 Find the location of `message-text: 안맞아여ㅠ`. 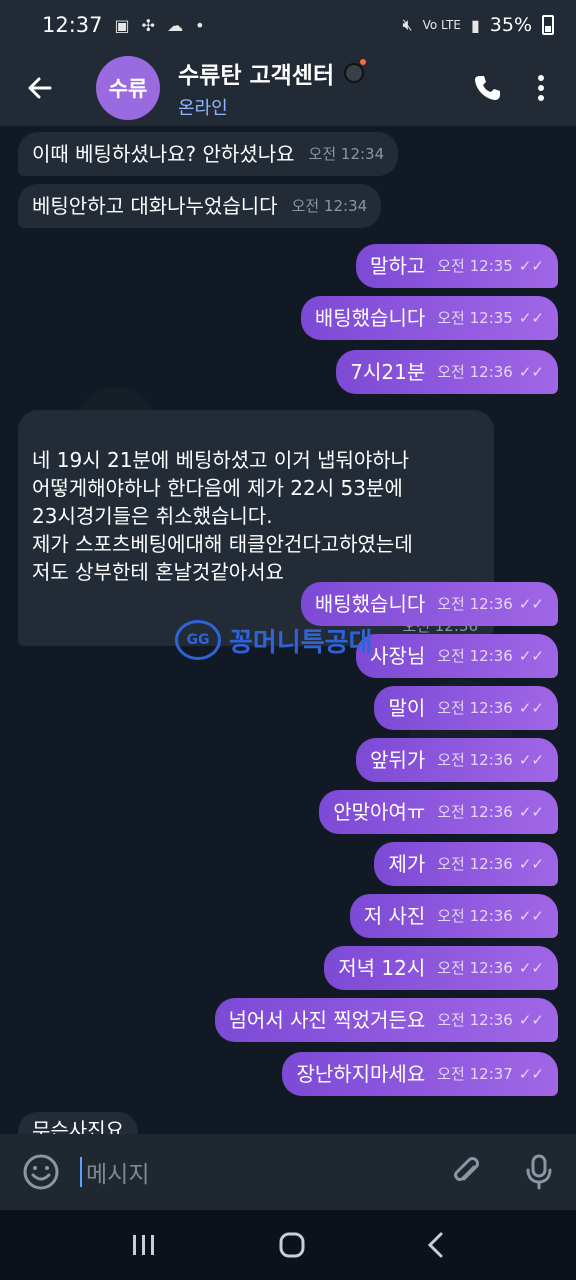

message-text: 안맞아여ㅠ is located at coordinates (379, 812).